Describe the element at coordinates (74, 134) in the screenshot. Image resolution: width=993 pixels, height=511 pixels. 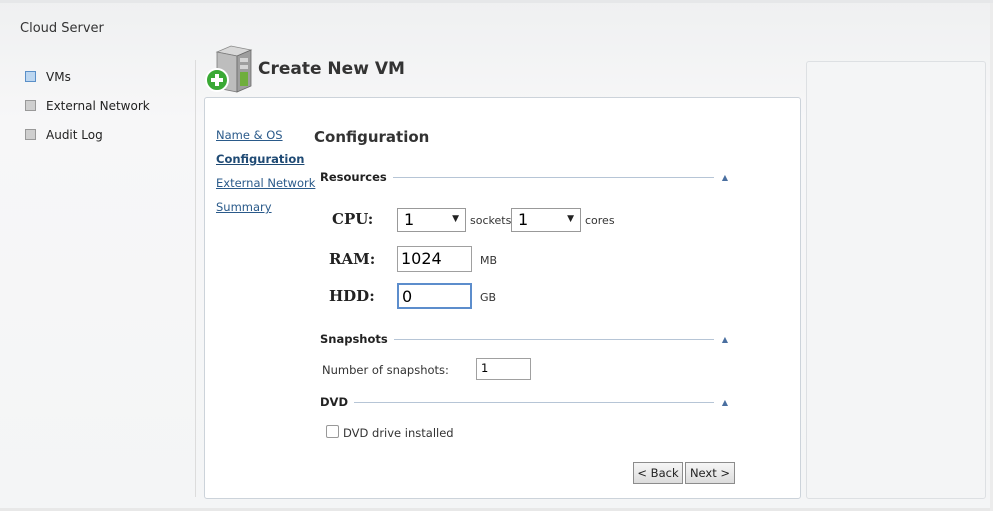
I see `sidebar-item-label: Audit Log` at that location.